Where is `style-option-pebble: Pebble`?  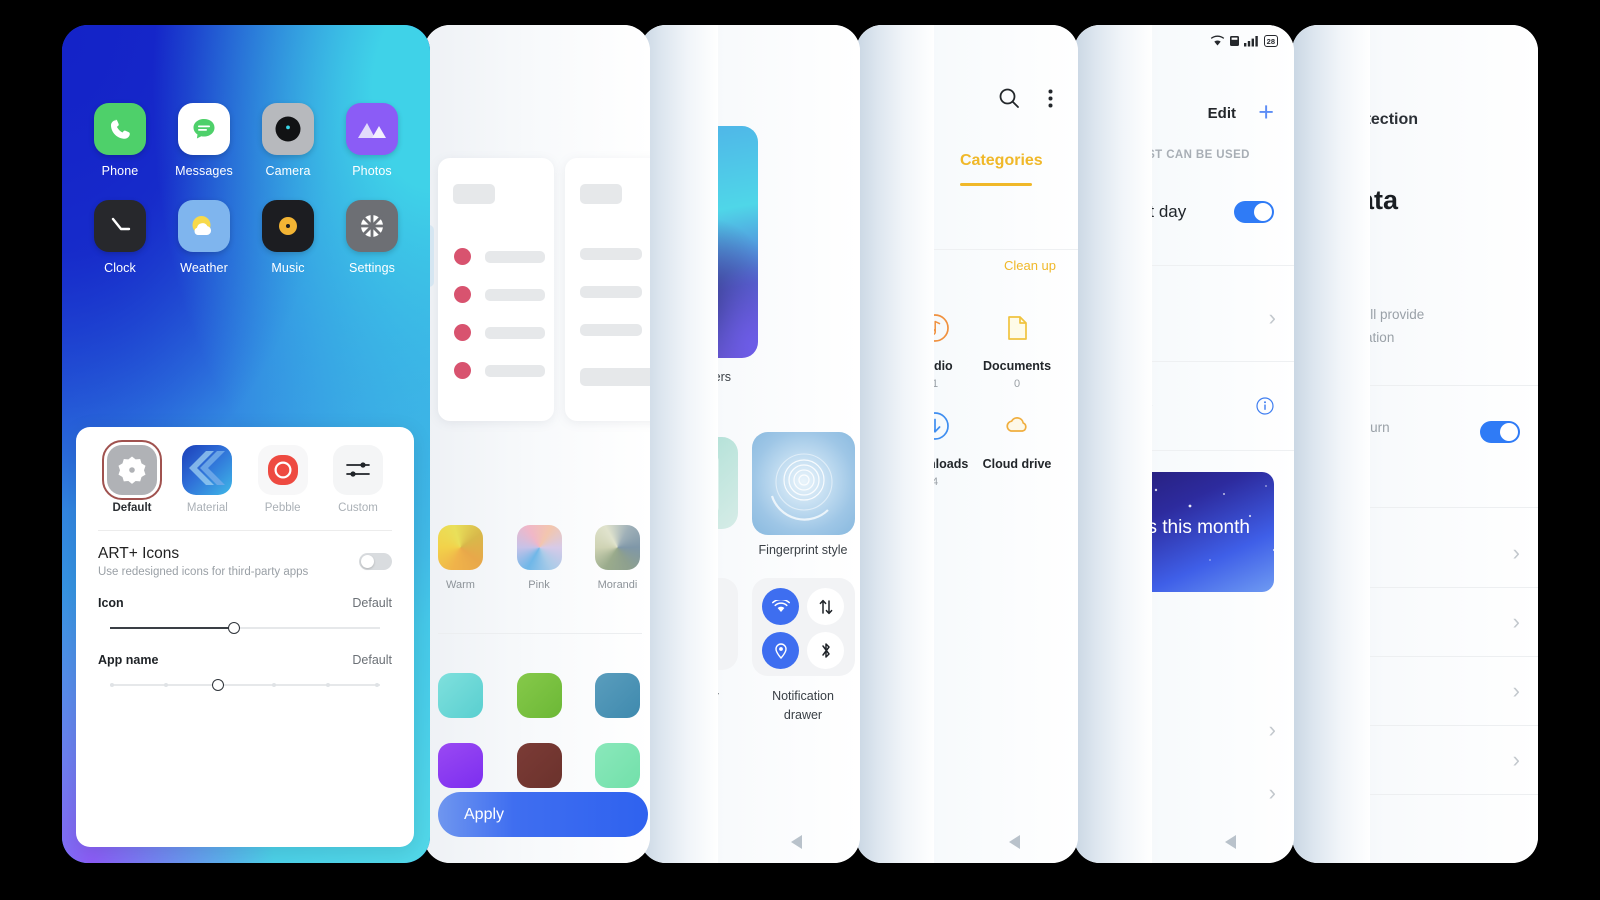
style-option-pebble: Pebble is located at coordinates (283, 479).